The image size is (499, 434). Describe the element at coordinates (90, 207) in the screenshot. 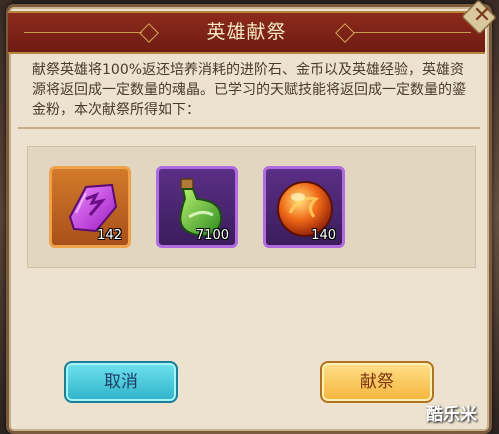

I see `reward-item-crystal: 142` at that location.